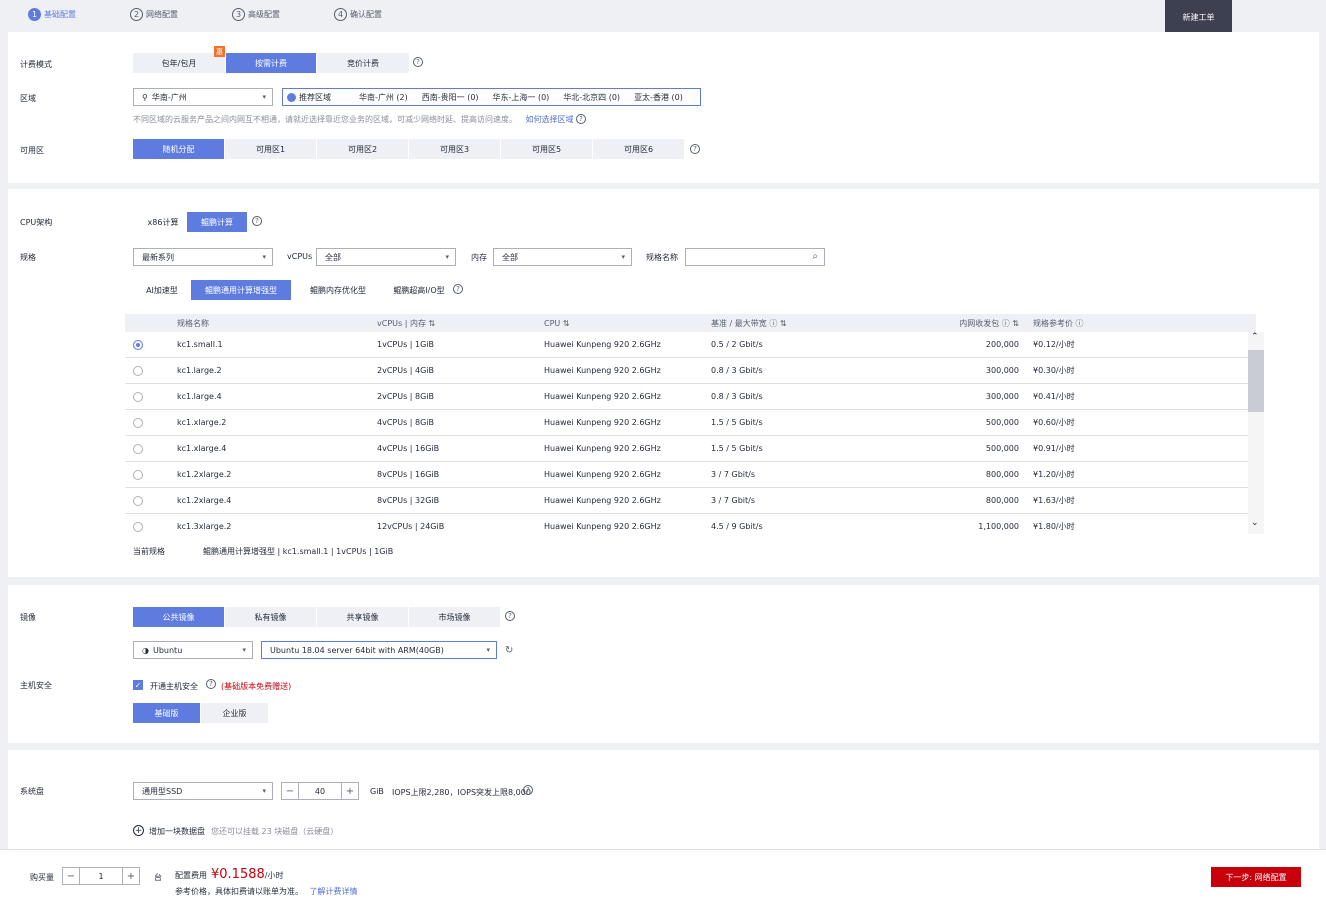 The width and height of the screenshot is (1326, 904). Describe the element at coordinates (256, 686) in the screenshot. I see `host-security-note: (基础版本免费赠送)` at that location.